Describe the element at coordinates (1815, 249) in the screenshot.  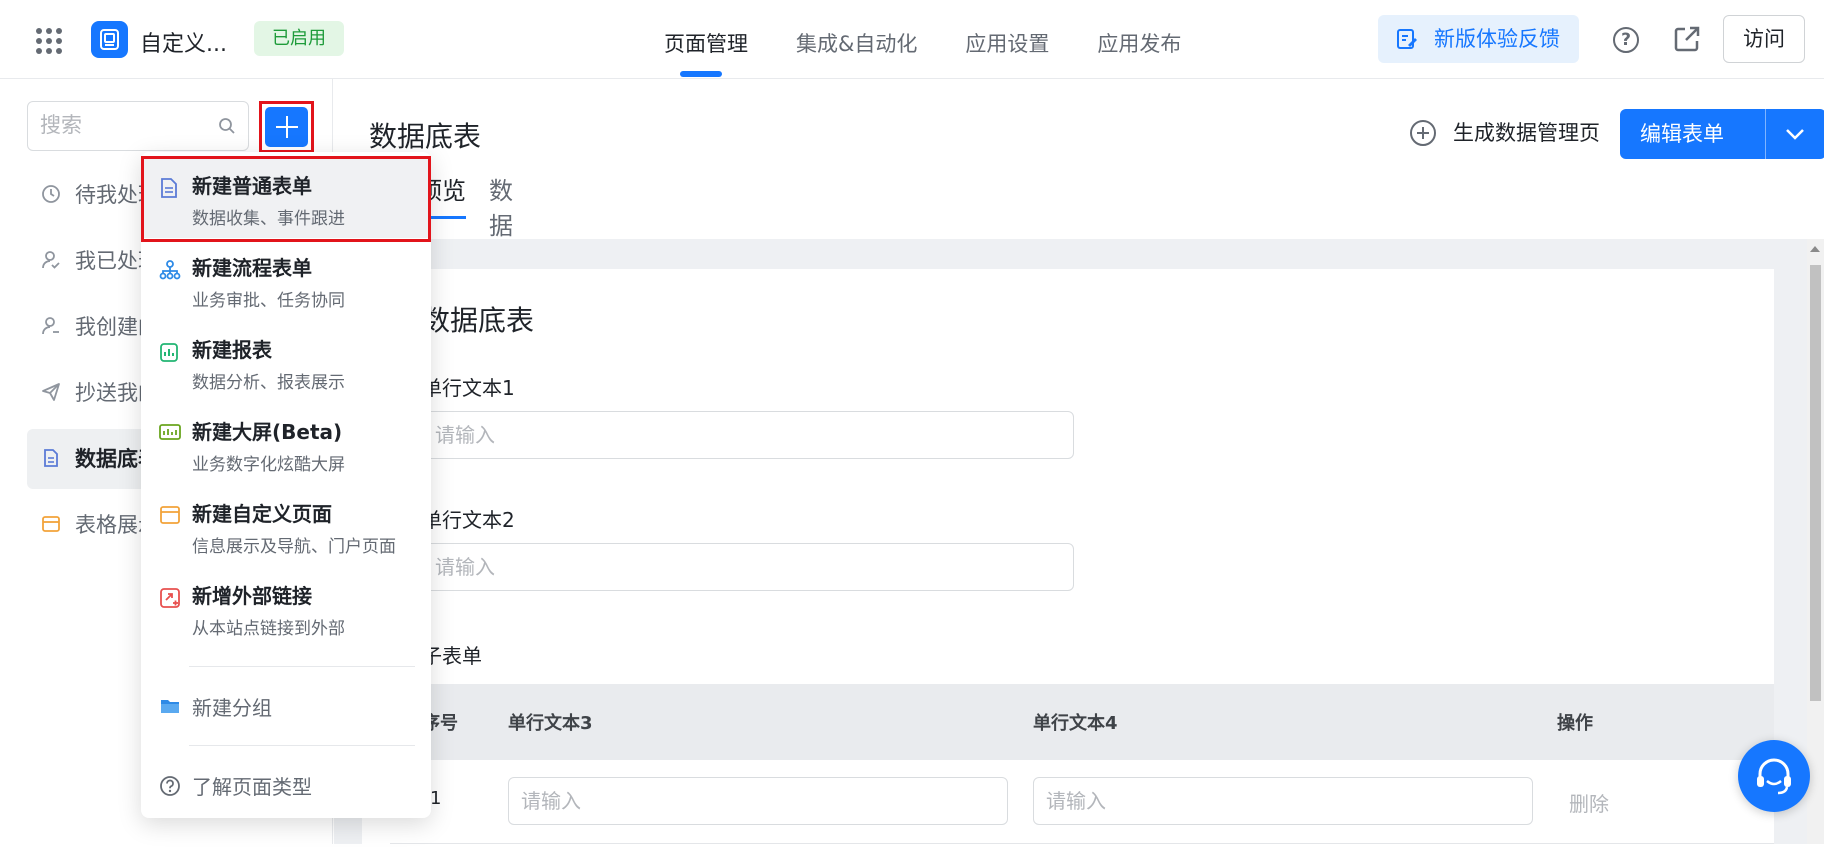
I see `scroll-up-arrow-icon` at that location.